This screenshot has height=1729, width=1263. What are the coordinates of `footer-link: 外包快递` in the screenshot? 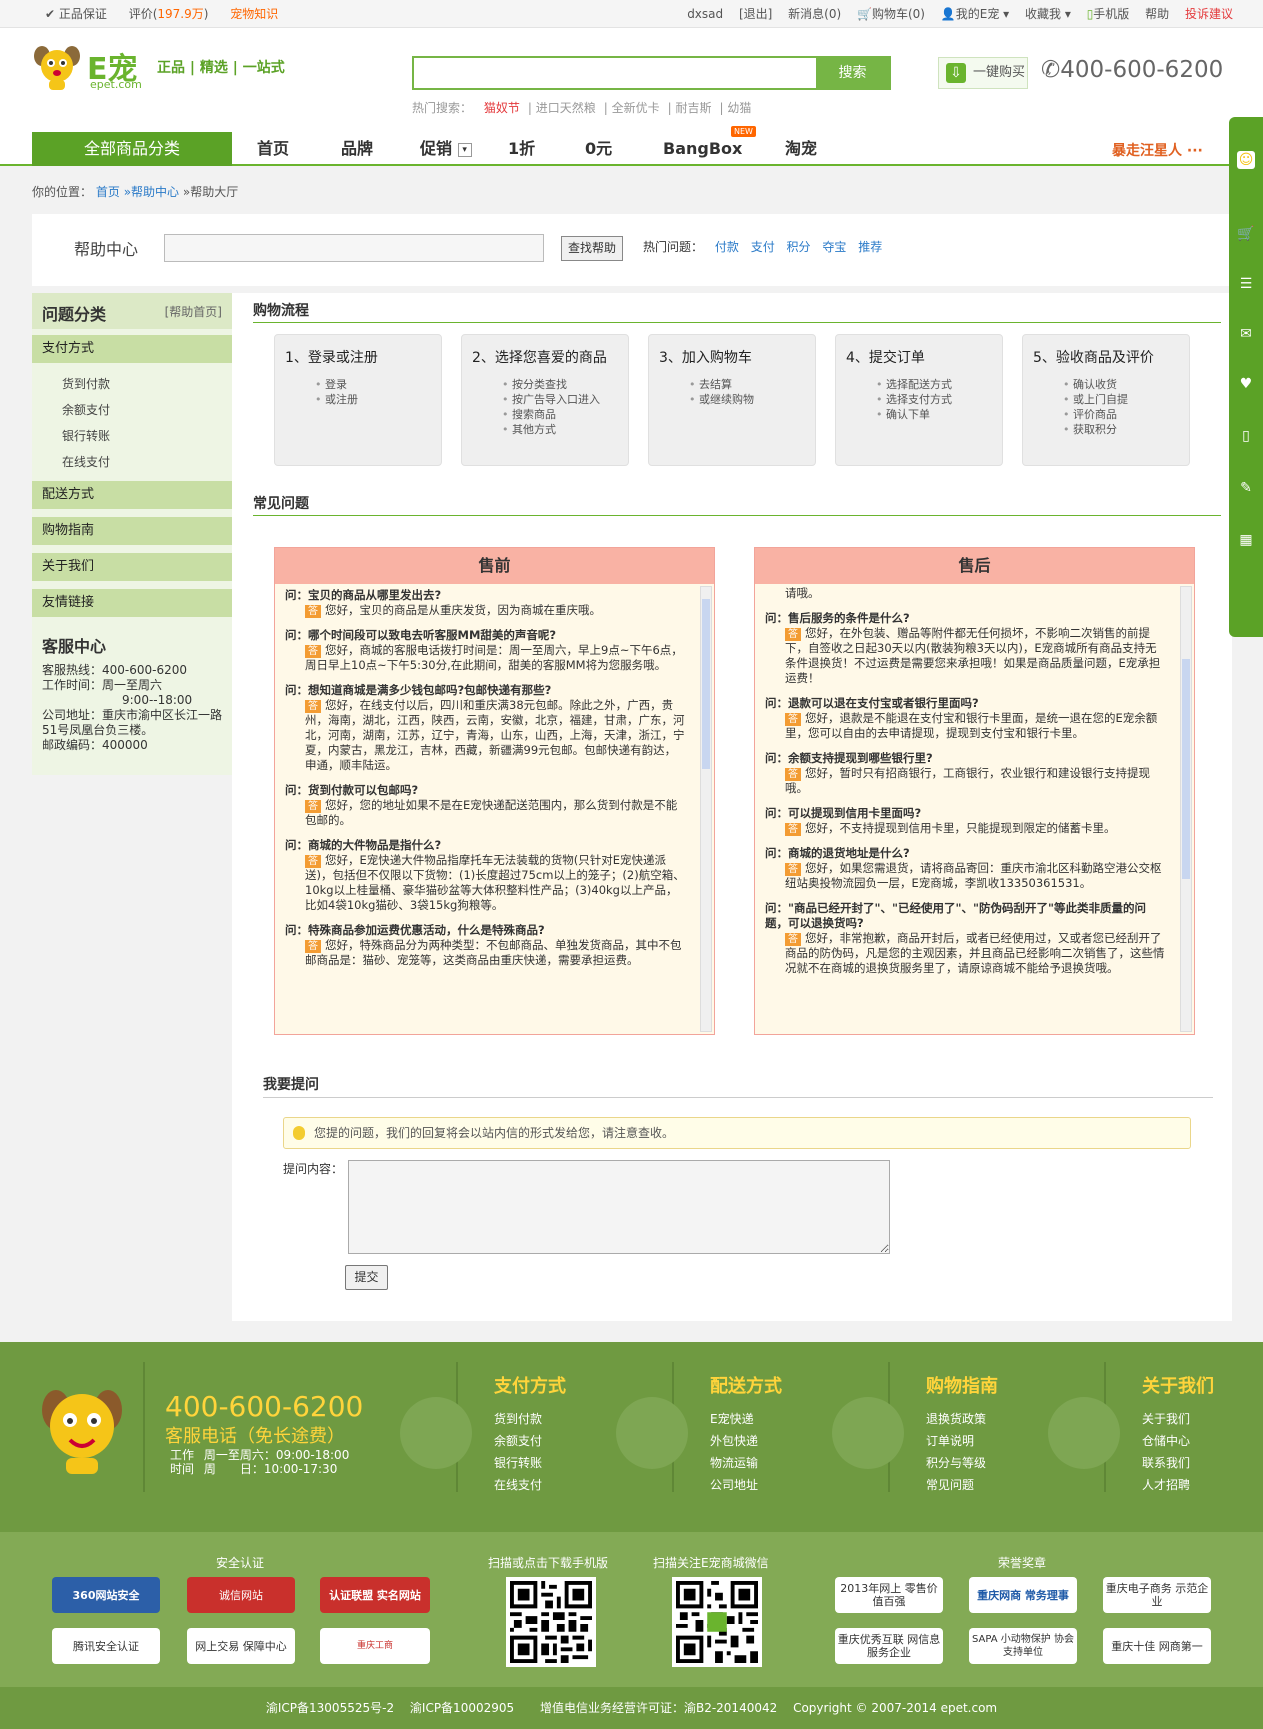 It's located at (746, 1441).